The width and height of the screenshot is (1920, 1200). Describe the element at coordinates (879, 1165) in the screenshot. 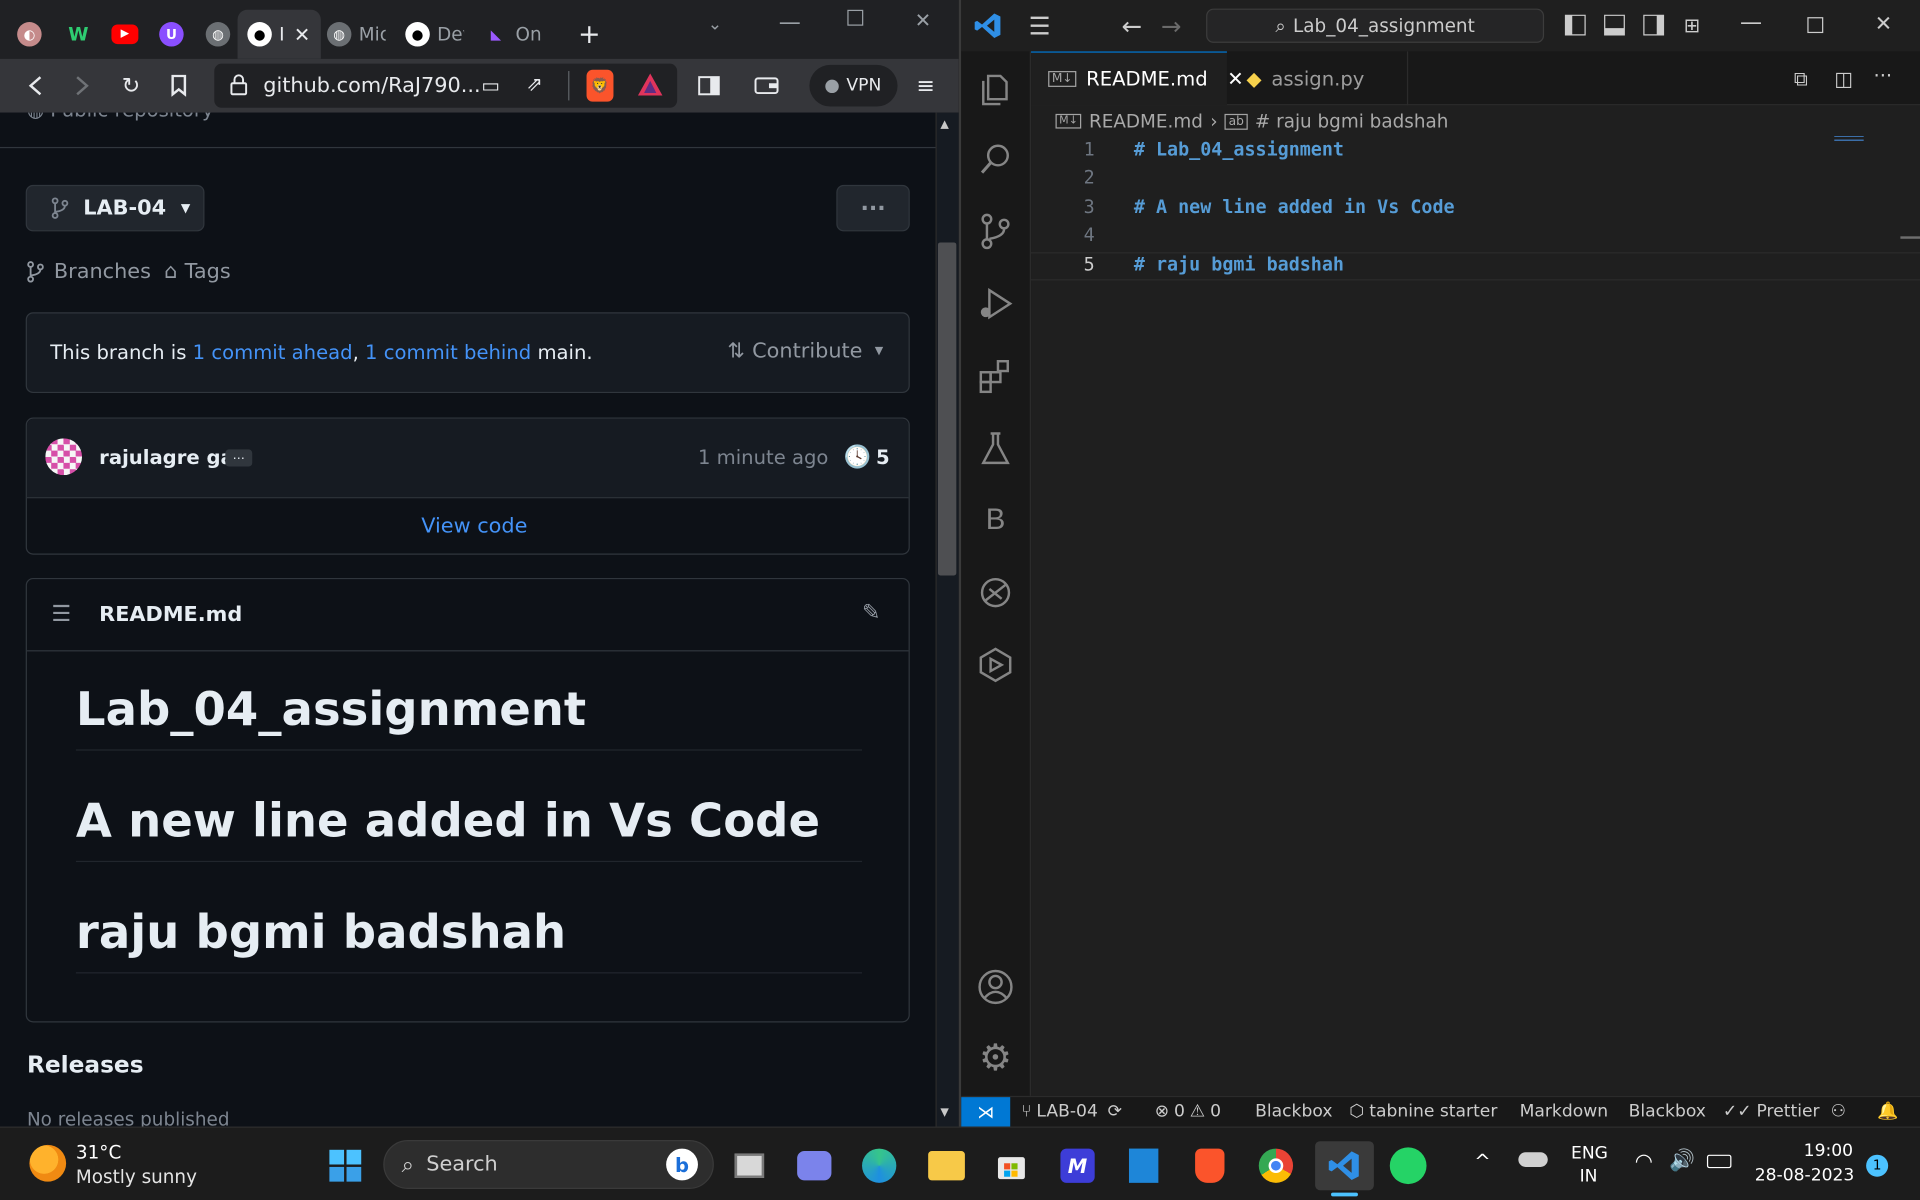

I see `edge-icon` at that location.